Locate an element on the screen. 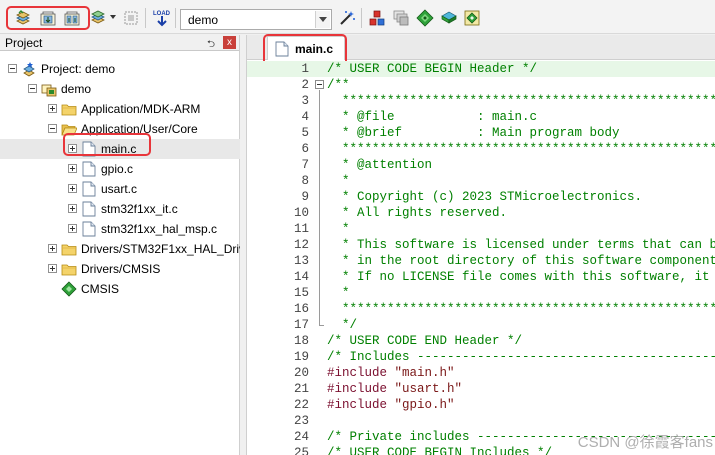 This screenshot has height=455, width=715. build-icon is located at coordinates (48, 18).